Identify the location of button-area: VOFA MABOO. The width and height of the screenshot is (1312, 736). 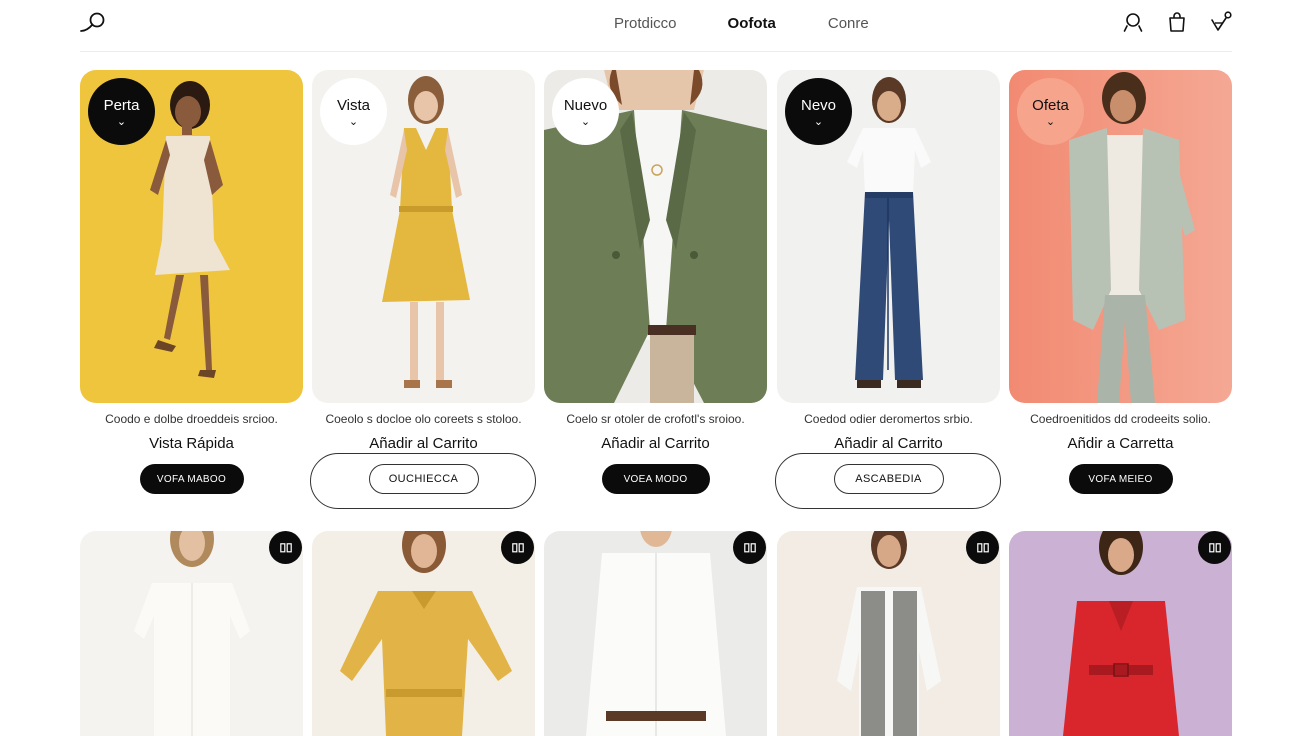
(191, 479).